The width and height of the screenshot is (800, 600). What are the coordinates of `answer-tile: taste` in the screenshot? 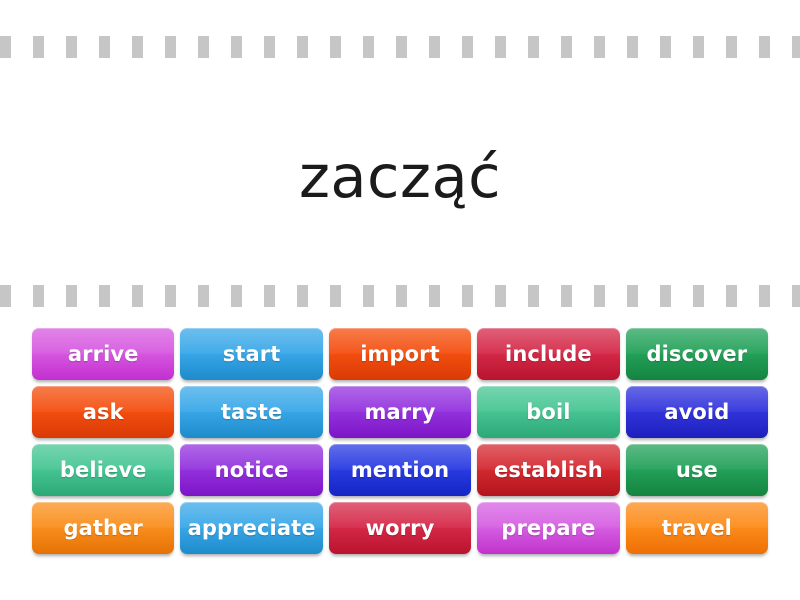 It's located at (251, 412).